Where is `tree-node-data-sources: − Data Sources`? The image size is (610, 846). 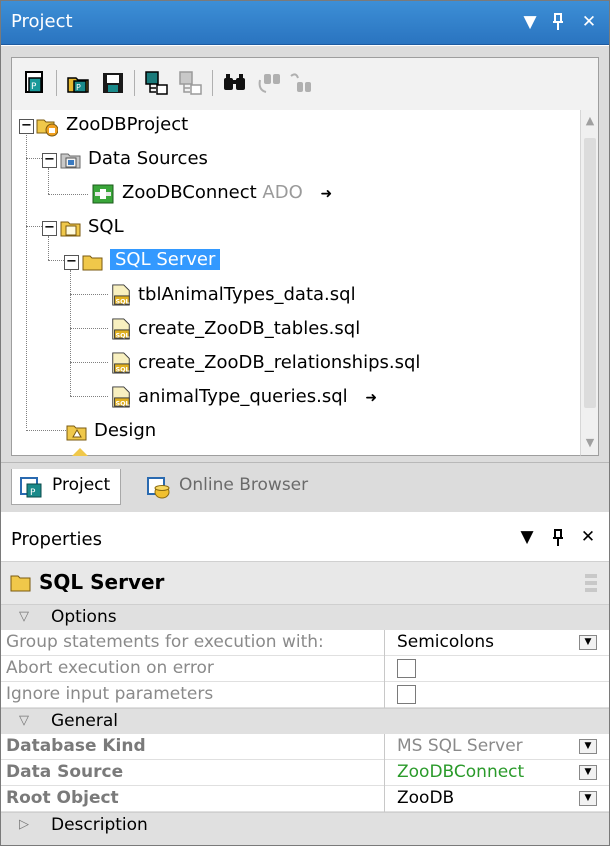 tree-node-data-sources: − Data Sources is located at coordinates (162, 160).